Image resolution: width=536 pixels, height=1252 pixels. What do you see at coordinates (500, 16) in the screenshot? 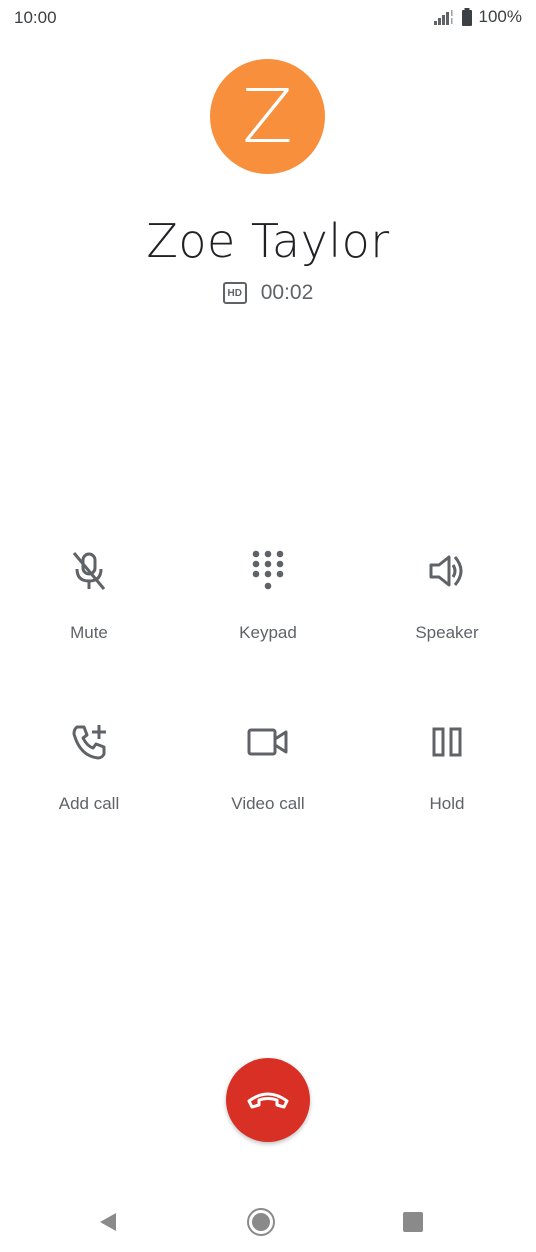
I see `battery-percent: 100%` at bounding box center [500, 16].